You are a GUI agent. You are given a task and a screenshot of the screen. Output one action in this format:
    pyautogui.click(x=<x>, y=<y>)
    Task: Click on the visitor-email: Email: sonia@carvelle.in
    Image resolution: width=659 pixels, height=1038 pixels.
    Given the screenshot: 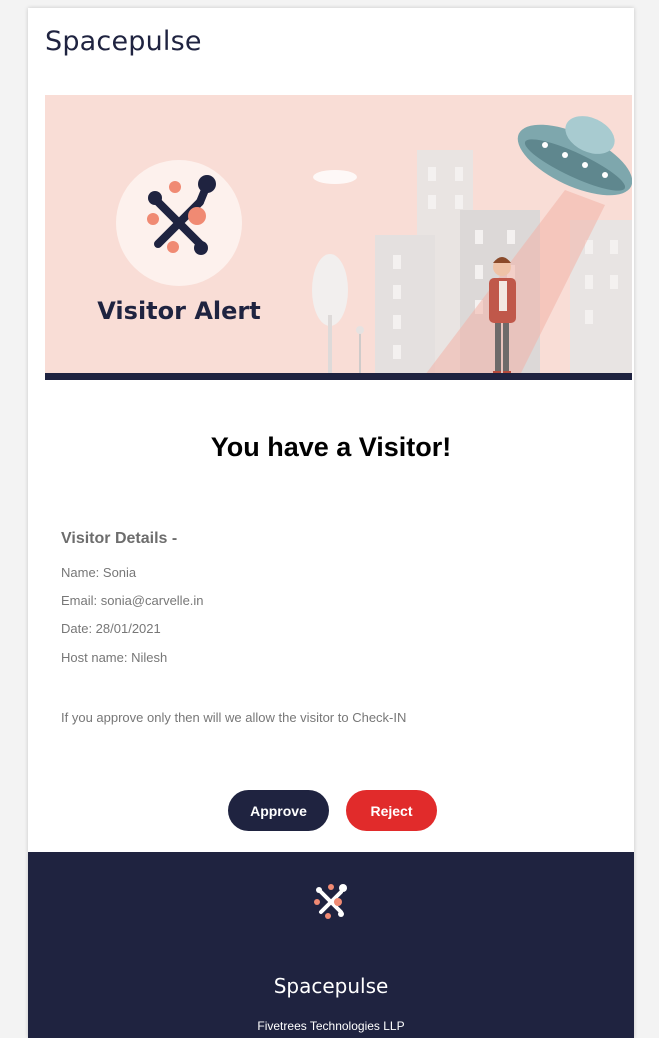 What is the action you would take?
    pyautogui.click(x=132, y=600)
    